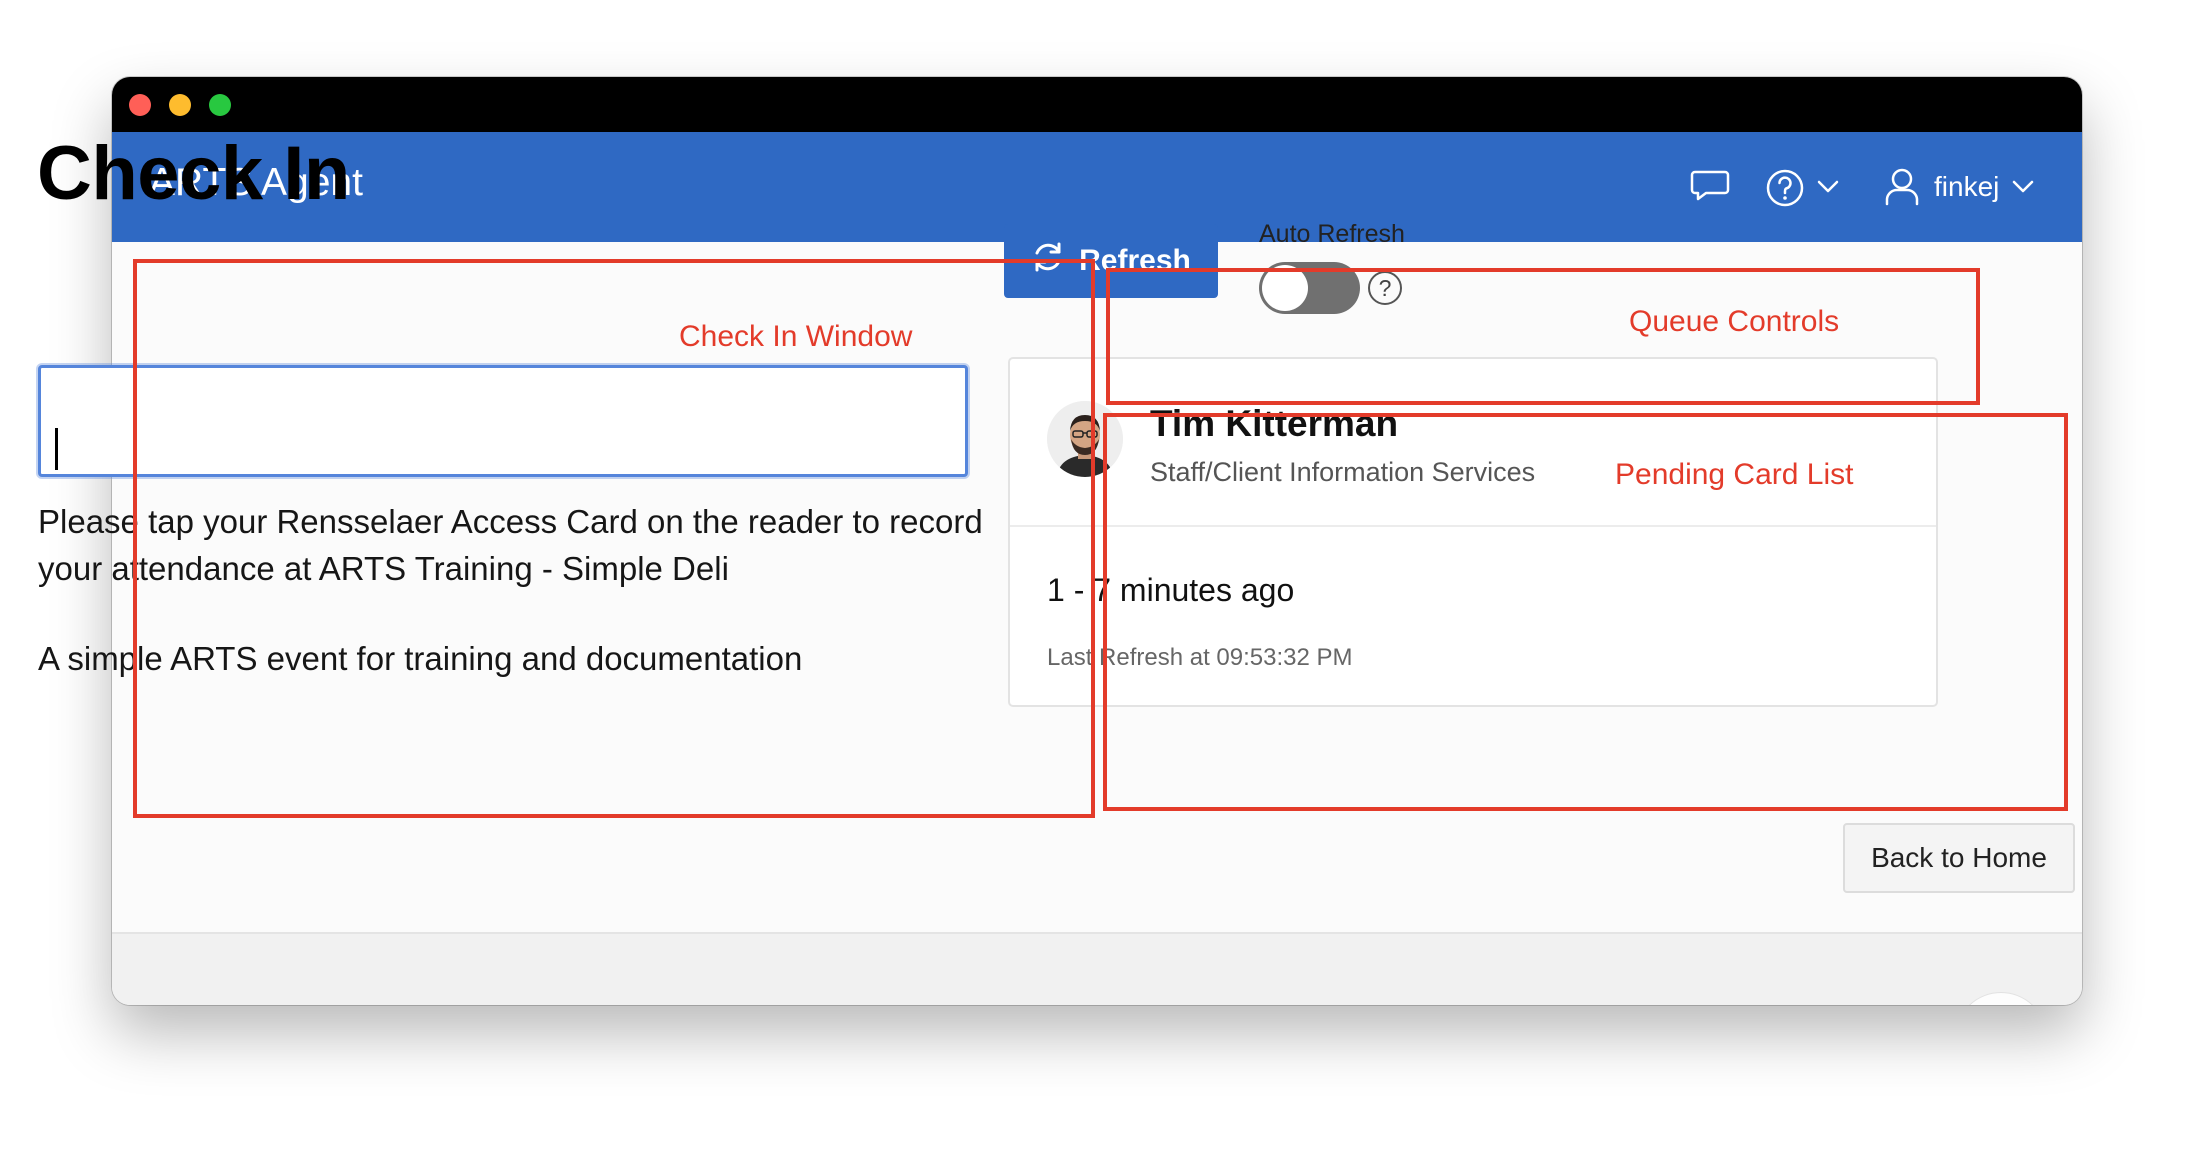 The width and height of the screenshot is (2192, 1152). Describe the element at coordinates (1902, 188) in the screenshot. I see `user-icon` at that location.